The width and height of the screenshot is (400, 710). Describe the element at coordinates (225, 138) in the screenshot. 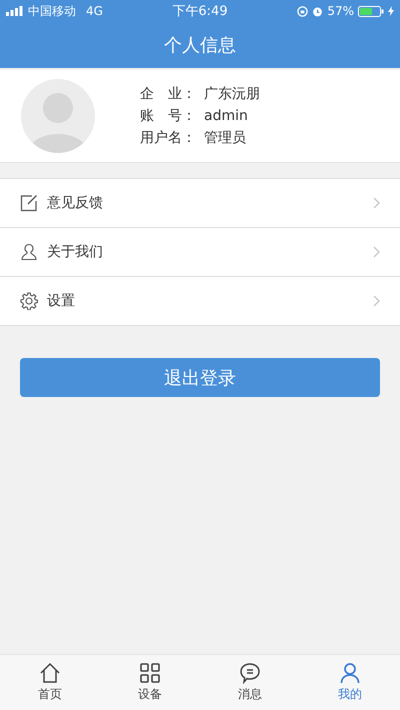

I see `field-value: 管理员` at that location.